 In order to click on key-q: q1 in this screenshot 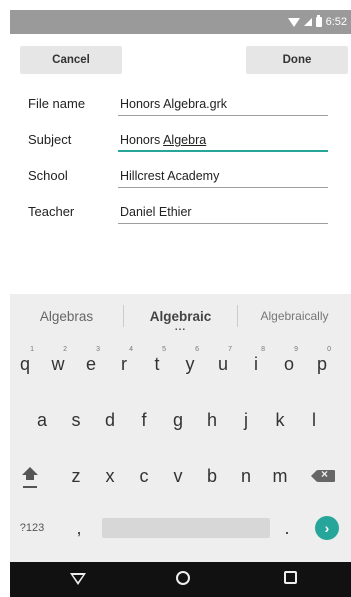, I will do `click(25, 364)`.